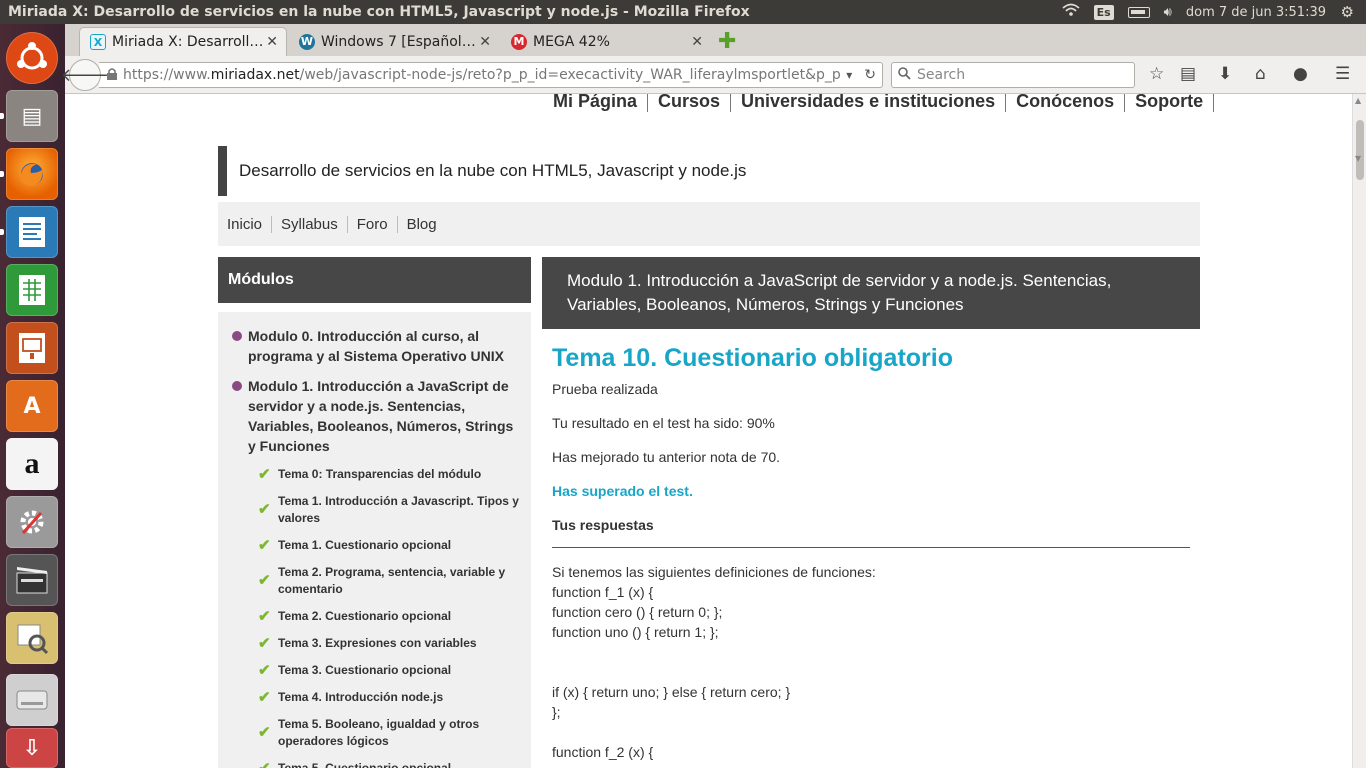  I want to click on keyboard-layout-indicator: Es, so click(1103, 12).